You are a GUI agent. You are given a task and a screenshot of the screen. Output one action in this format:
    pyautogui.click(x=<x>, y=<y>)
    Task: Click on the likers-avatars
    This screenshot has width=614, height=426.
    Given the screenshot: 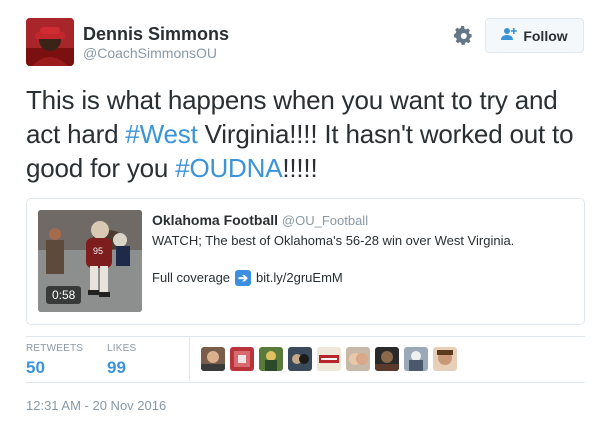 What is the action you would take?
    pyautogui.click(x=329, y=359)
    